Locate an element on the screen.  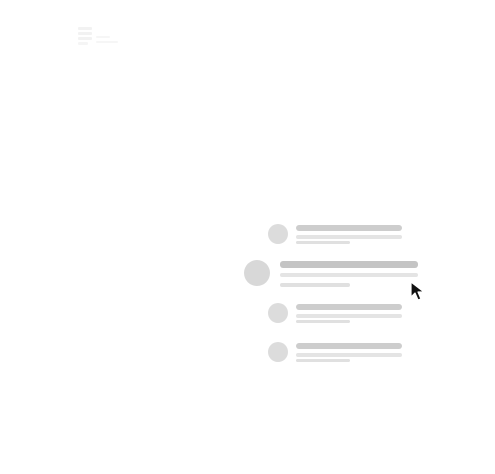
brand-logo-icon is located at coordinates (99, 36).